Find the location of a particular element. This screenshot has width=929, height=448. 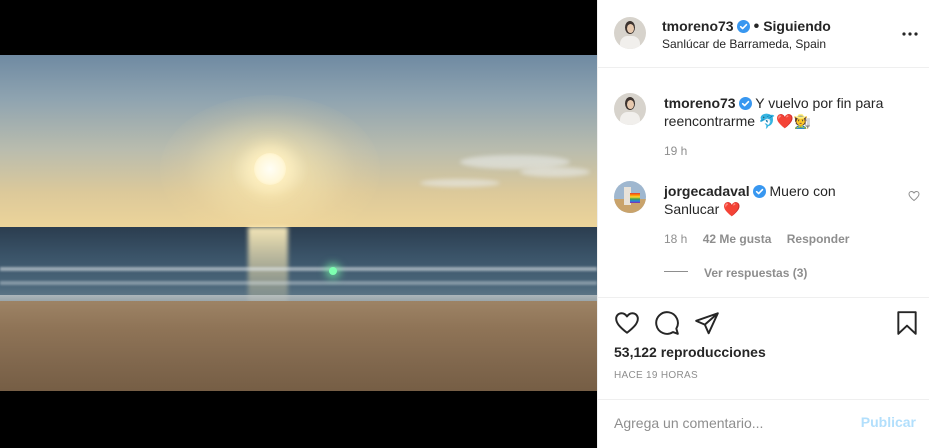

more-horizontal-icon is located at coordinates (910, 34).